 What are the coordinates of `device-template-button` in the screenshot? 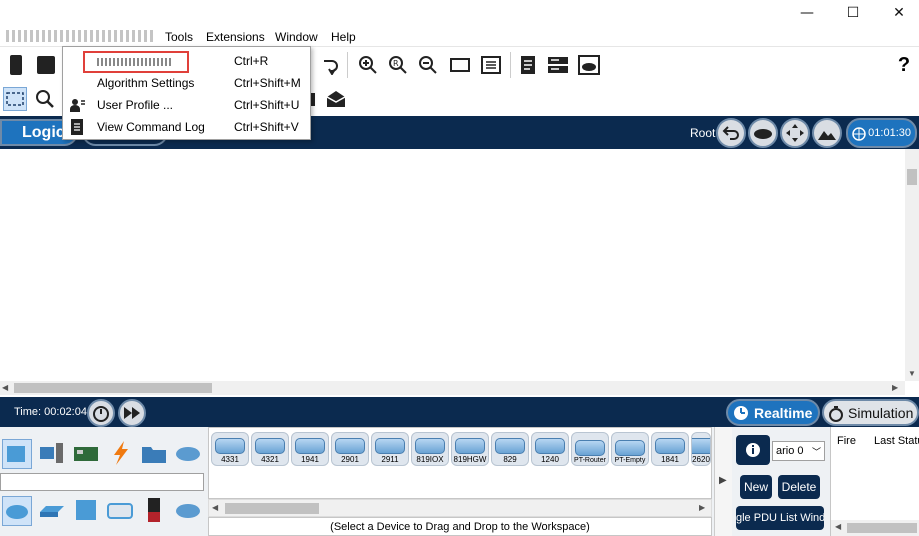 It's located at (558, 65).